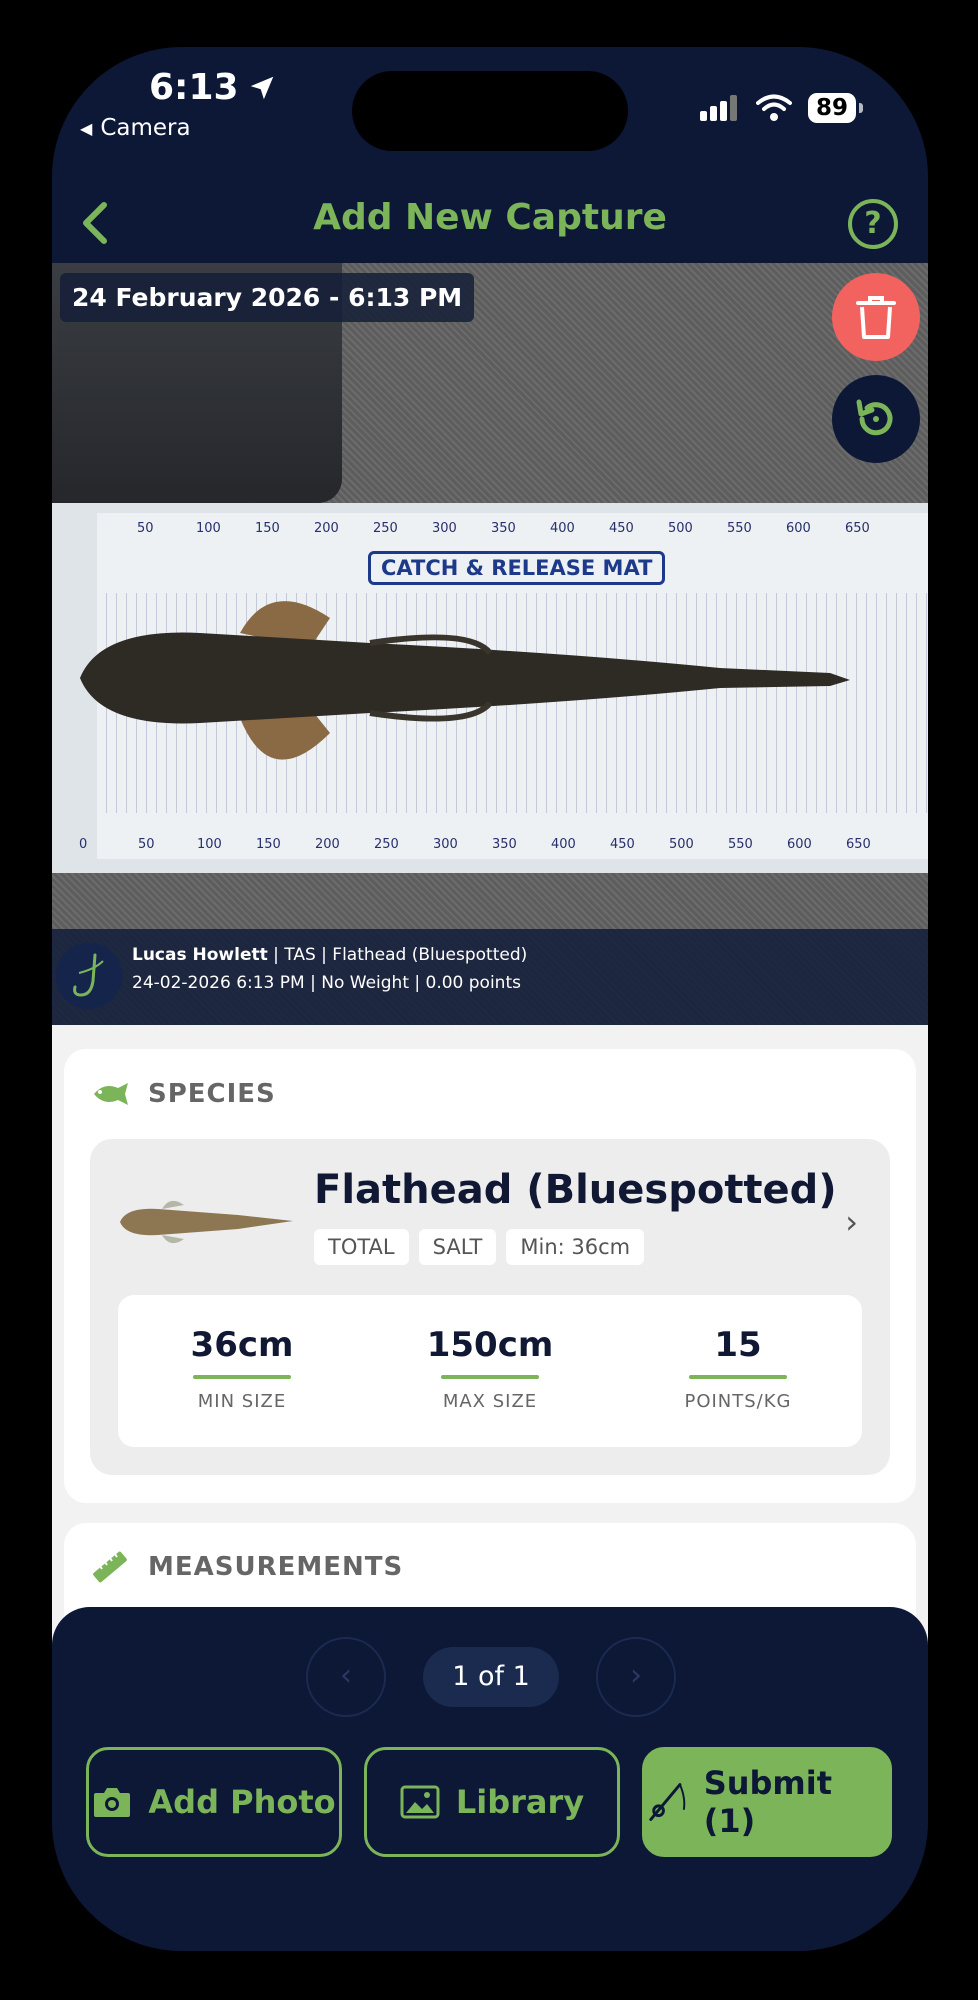 This screenshot has width=978, height=2000. Describe the element at coordinates (242, 1345) in the screenshot. I see `stat-value: 36cm` at that location.